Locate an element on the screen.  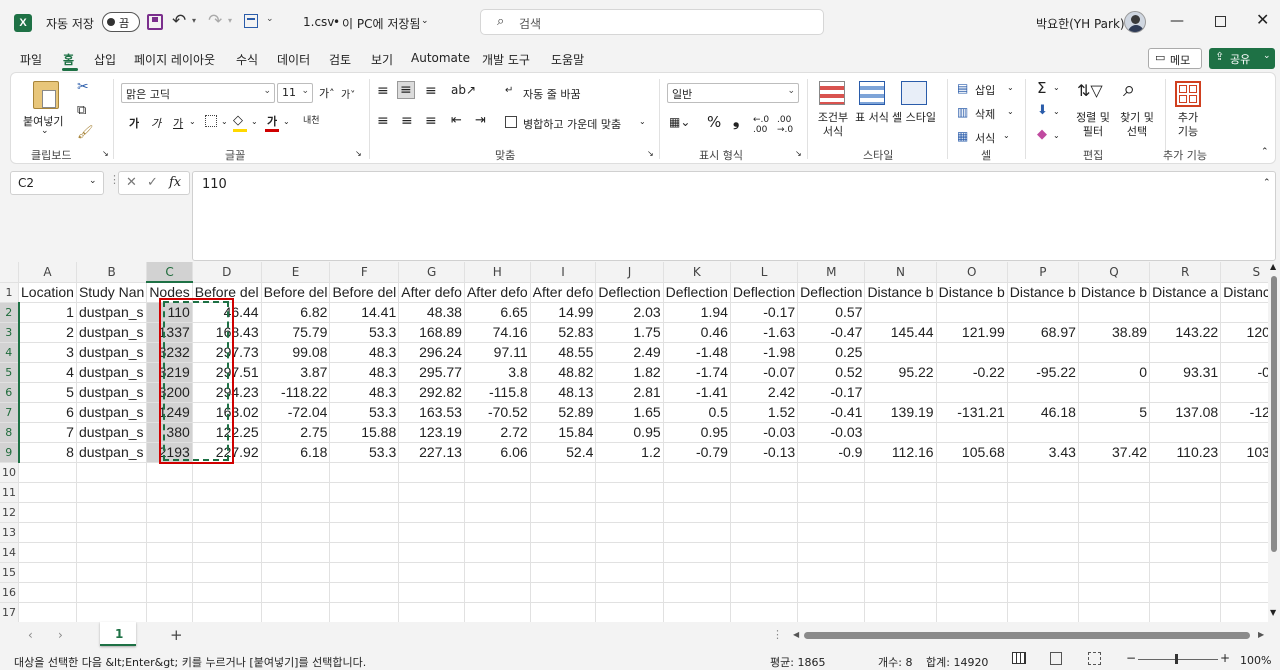
cell-d13 is located at coordinates (227, 532).